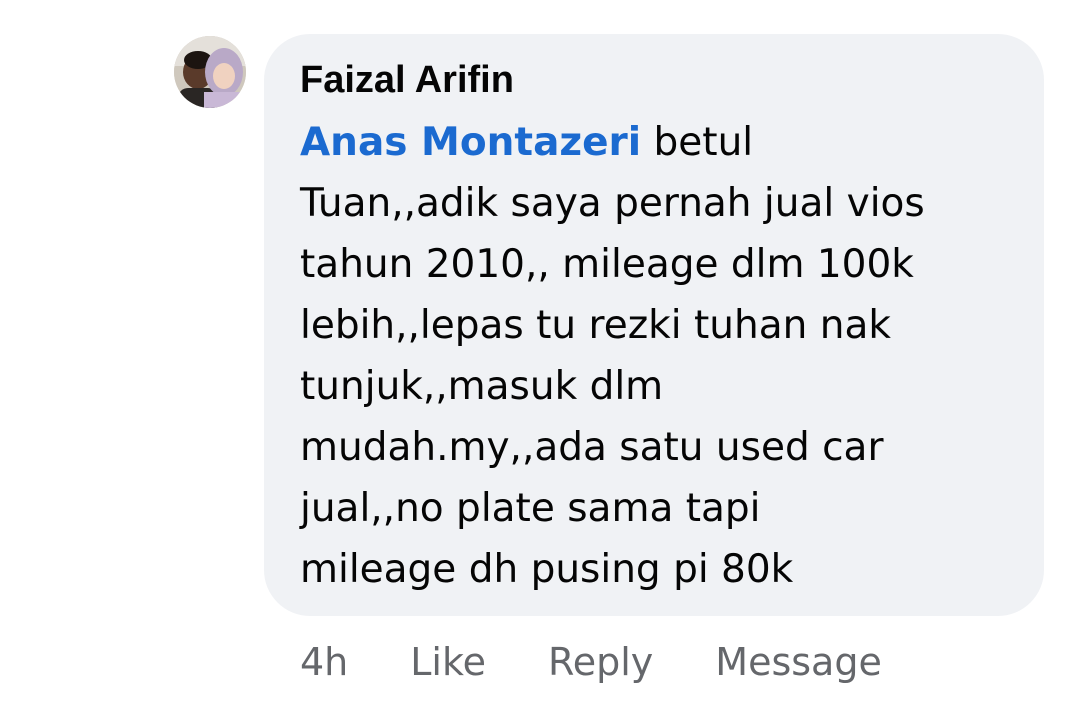  What do you see at coordinates (607, 264) in the screenshot?
I see `comment-text-line: tahun 2010,, mileage dlm 100k` at bounding box center [607, 264].